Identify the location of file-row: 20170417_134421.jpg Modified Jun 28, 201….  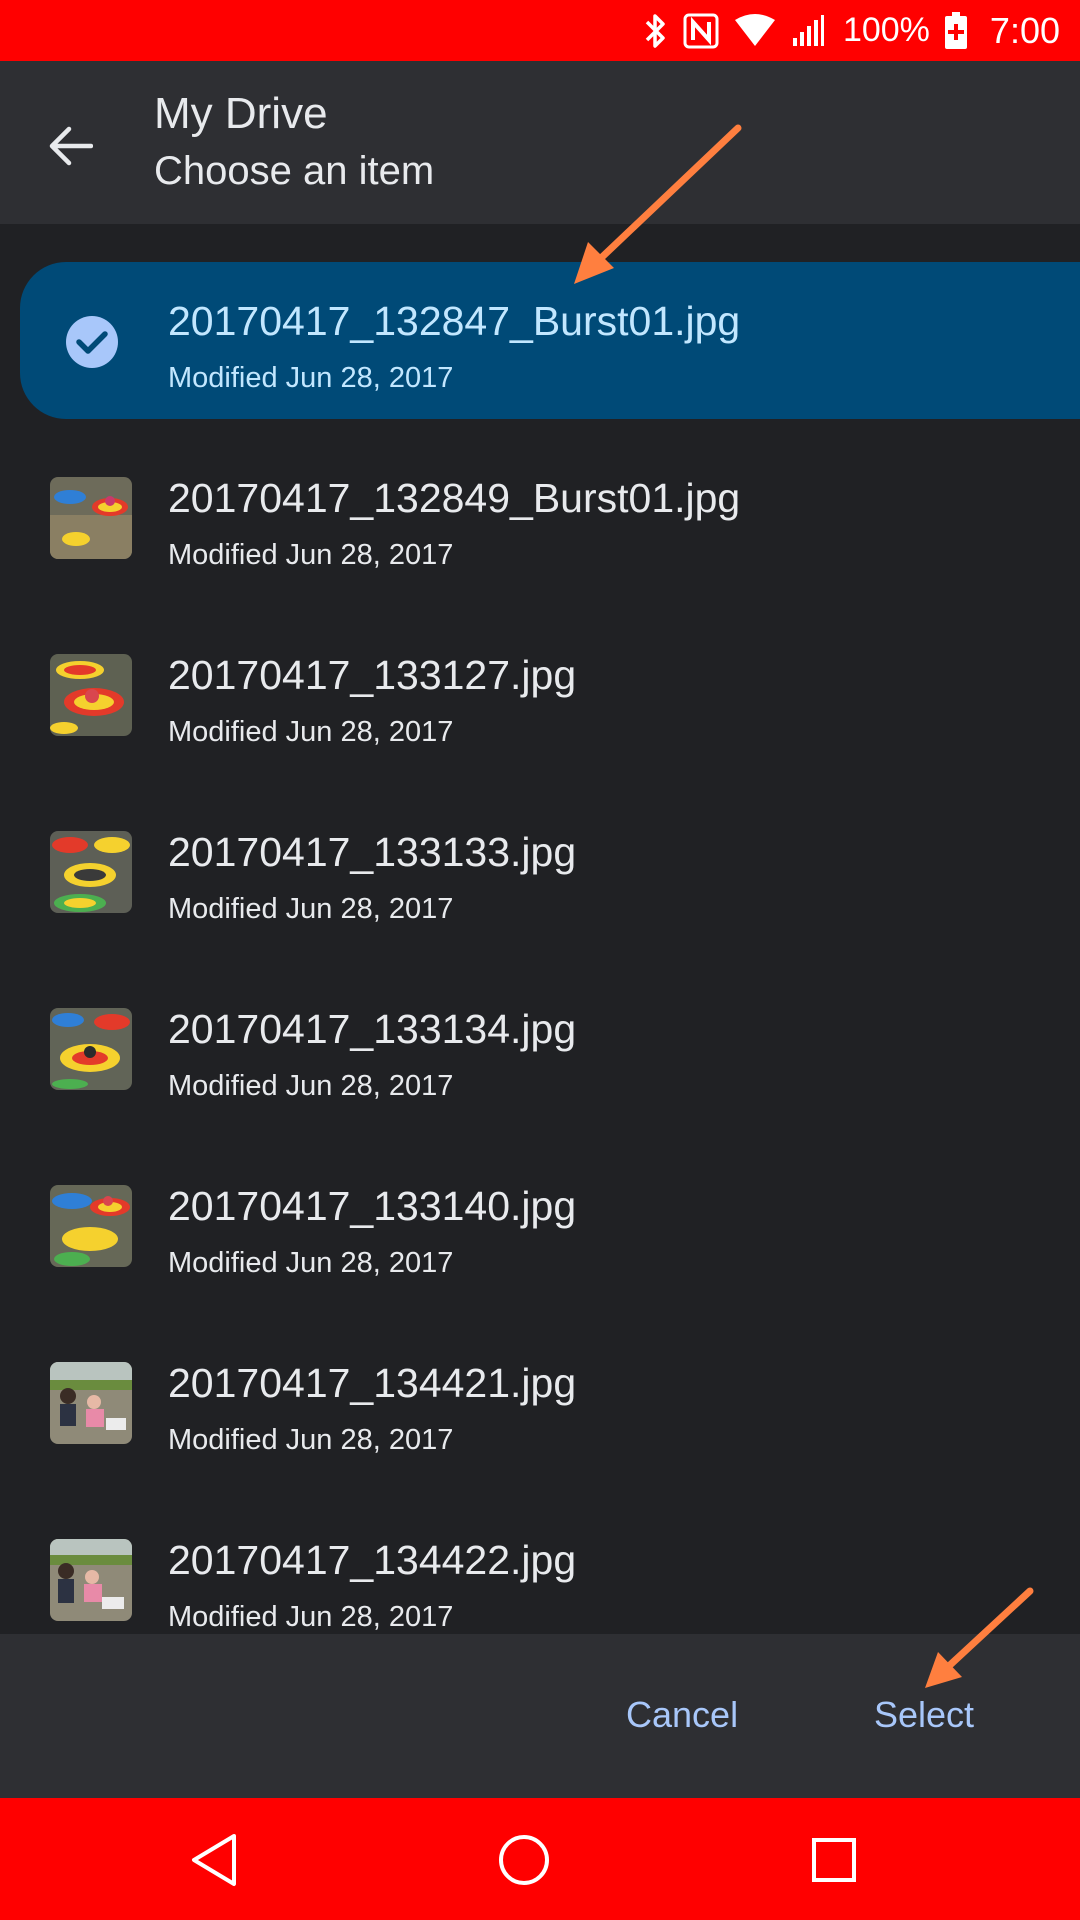
(540, 1402).